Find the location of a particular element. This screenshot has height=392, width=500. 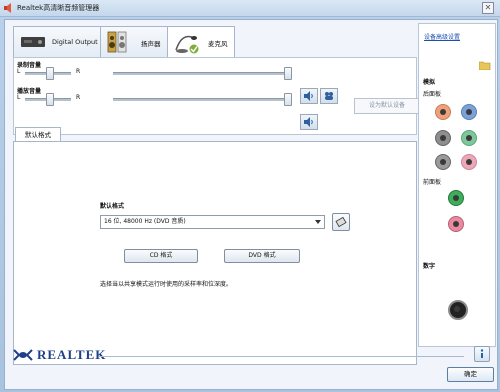

recording-volume-row: 录制音量 L R is located at coordinates (162, 70).